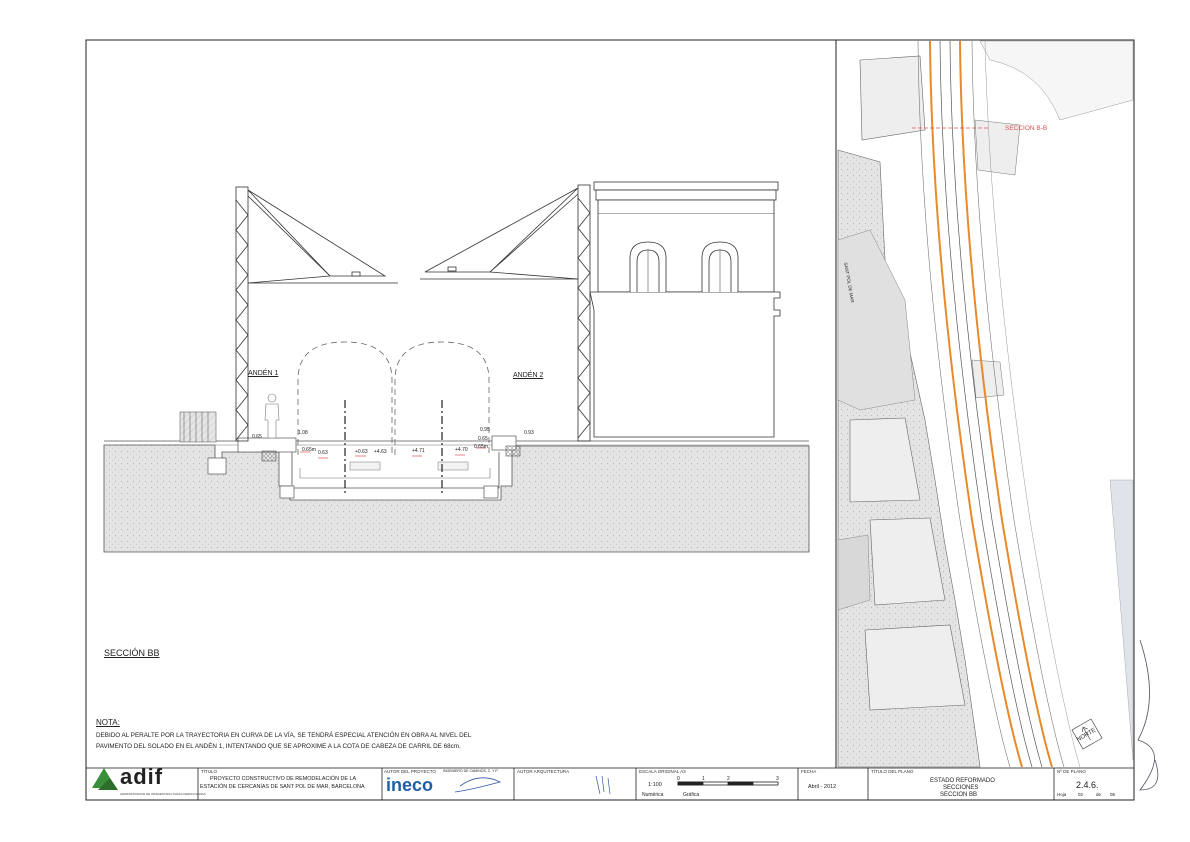 The height and width of the screenshot is (842, 1190). What do you see at coordinates (263, 373) in the screenshot?
I see `platform-1-label: ANDÉN 1` at bounding box center [263, 373].